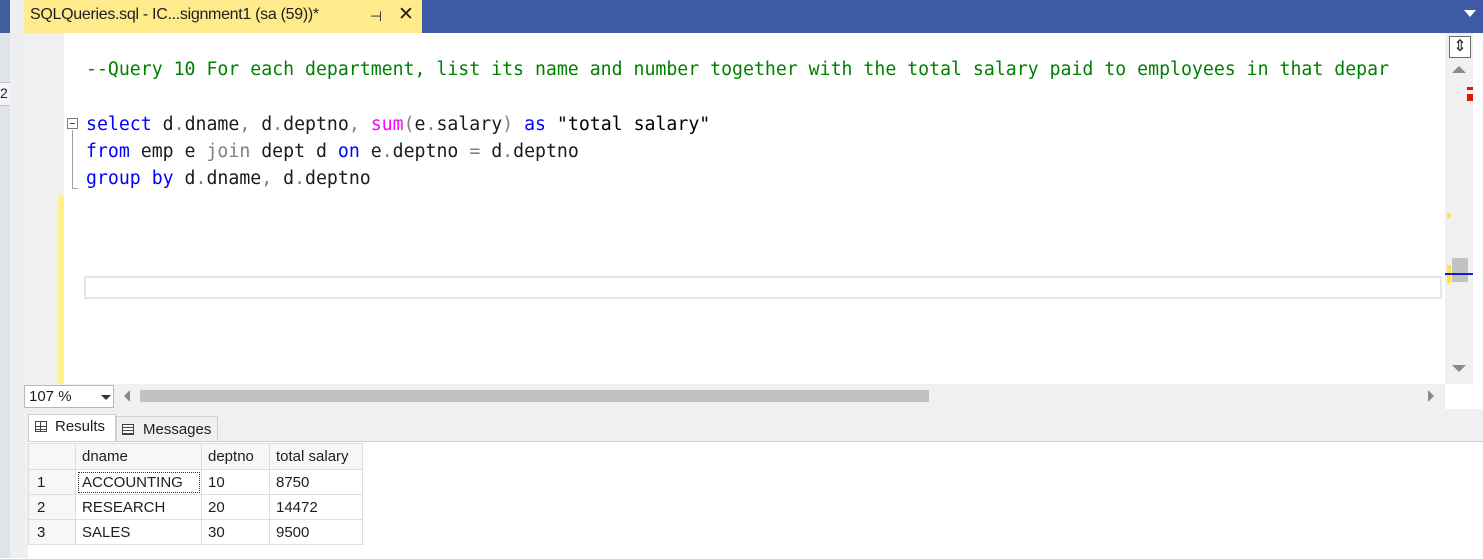  What do you see at coordinates (52, 456) in the screenshot?
I see `row-number-header` at bounding box center [52, 456].